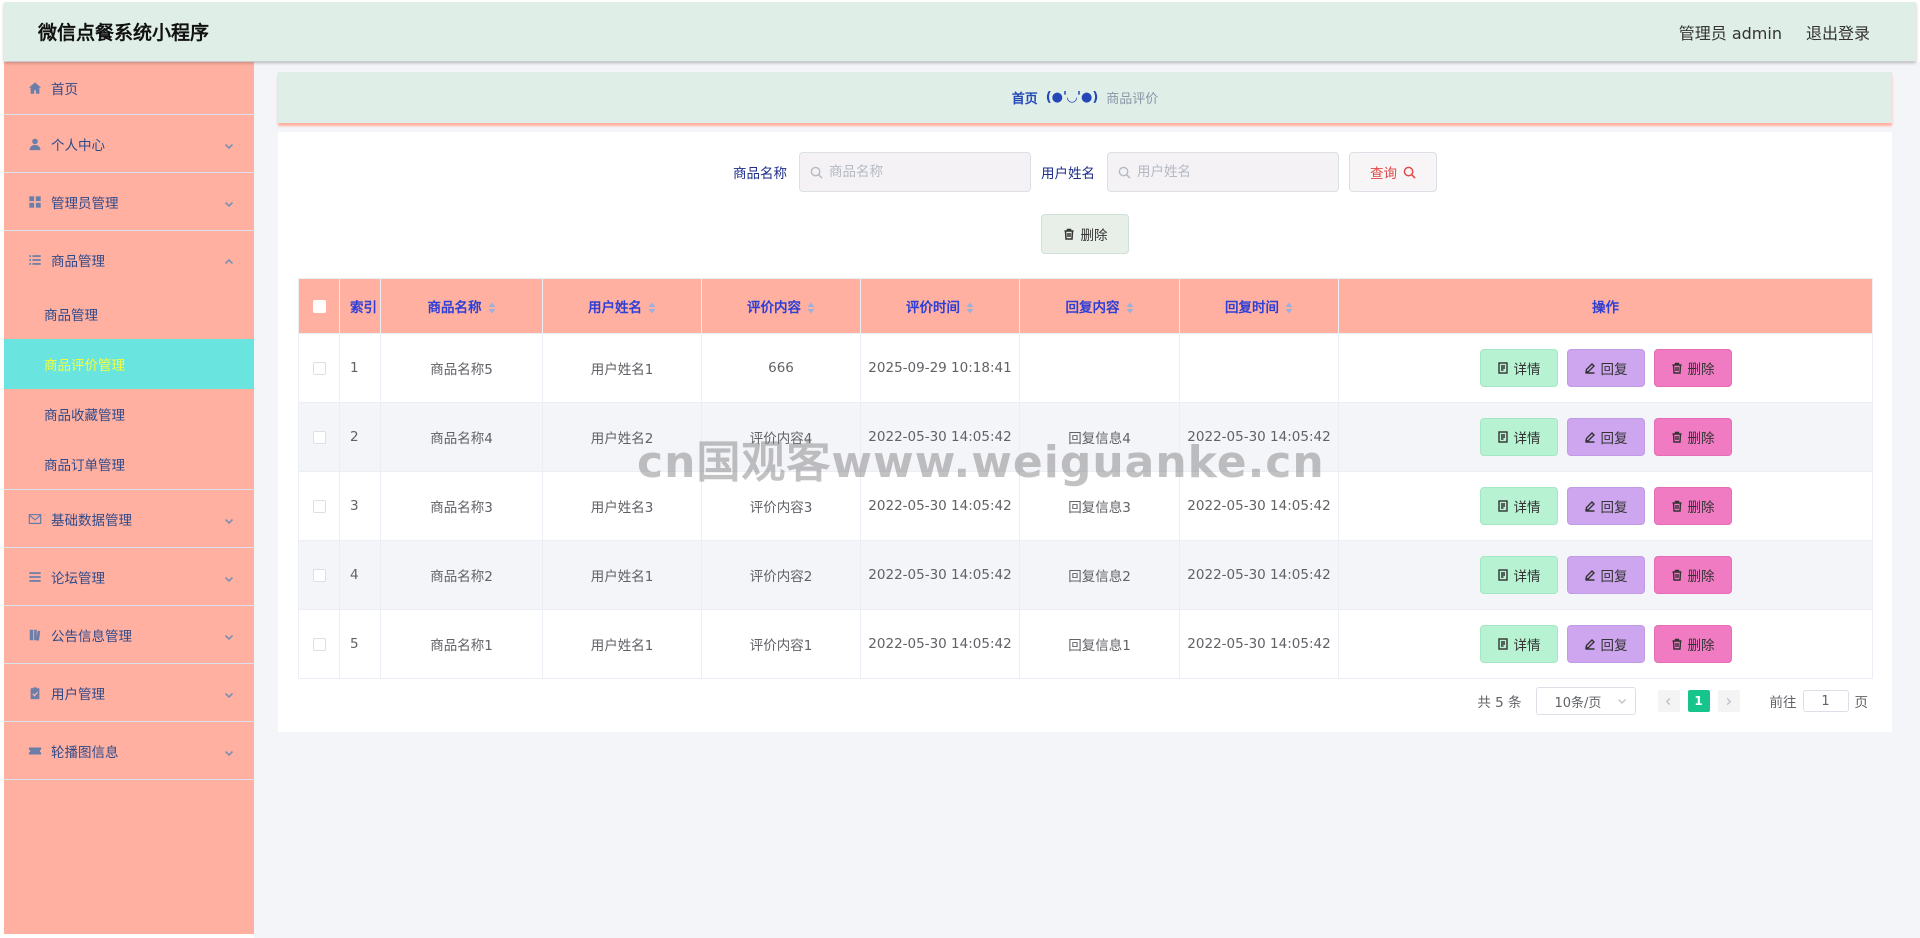  I want to click on product-name-input, so click(924, 172).